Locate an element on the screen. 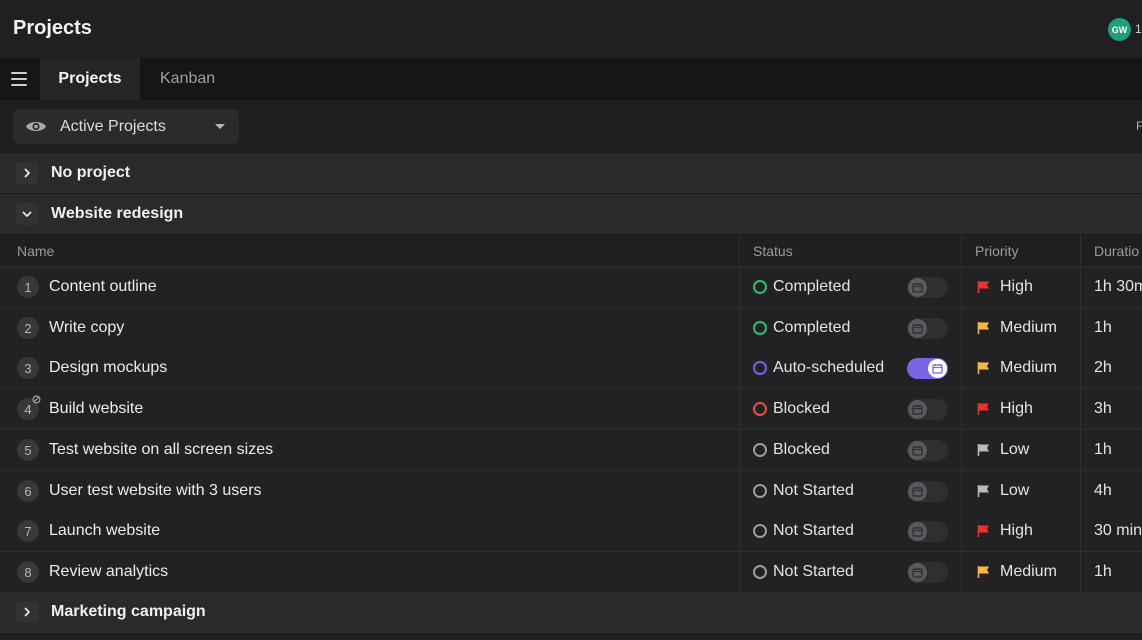 This screenshot has width=1142, height=640. task-number: 2 is located at coordinates (28, 328).